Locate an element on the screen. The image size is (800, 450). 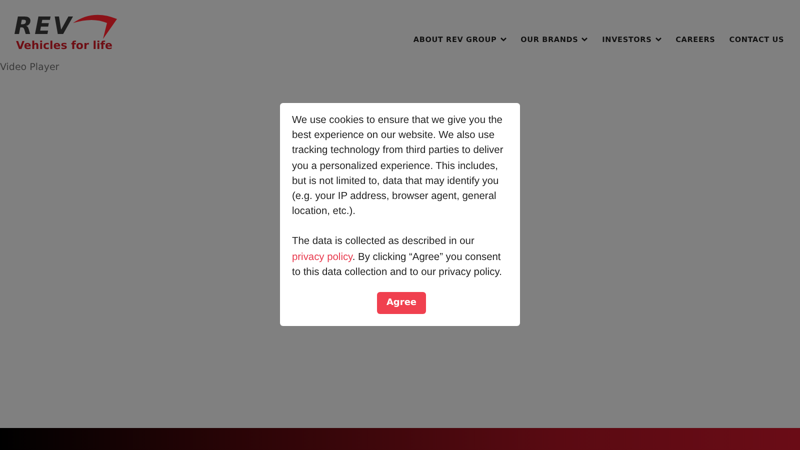
agree-button: Agree is located at coordinates (401, 303).